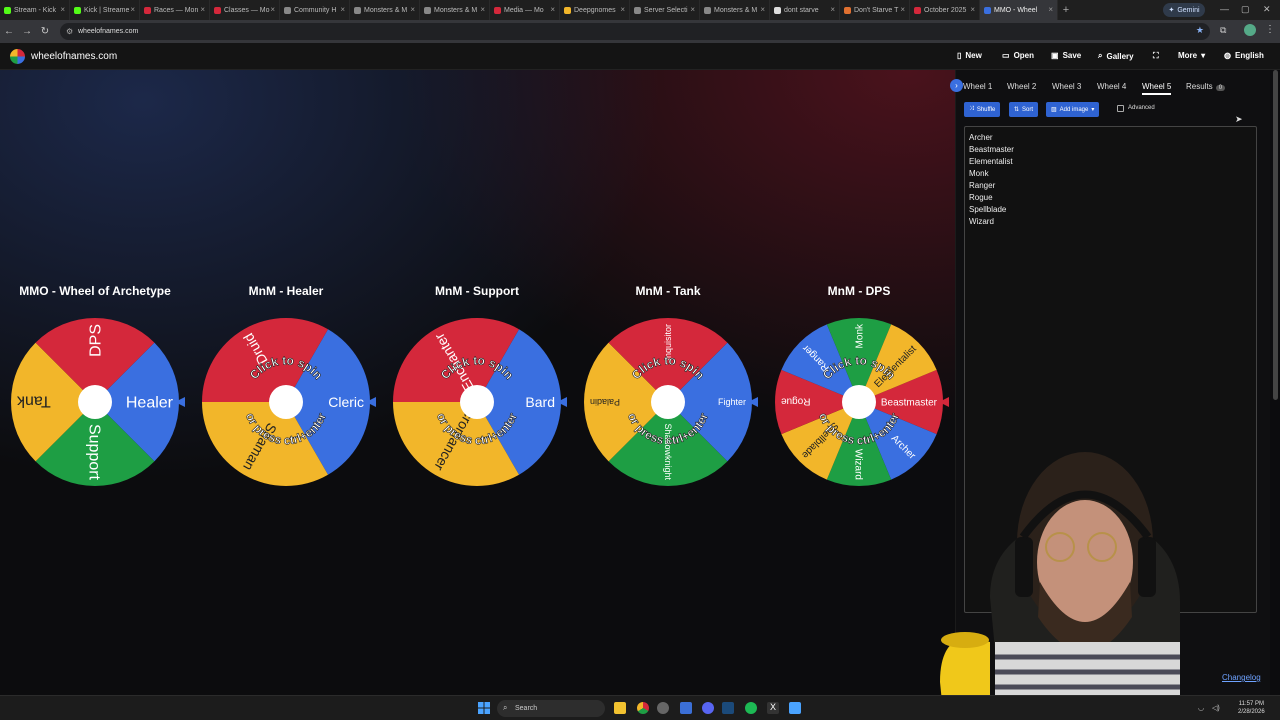 The width and height of the screenshot is (1280, 720). I want to click on taskbar-search-label: Search, so click(526, 708).